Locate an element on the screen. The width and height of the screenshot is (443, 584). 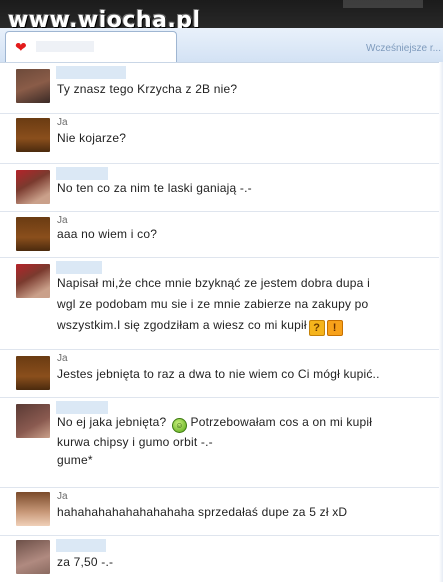
chat-message: za 7,50 -.- is located at coordinates (221, 559).